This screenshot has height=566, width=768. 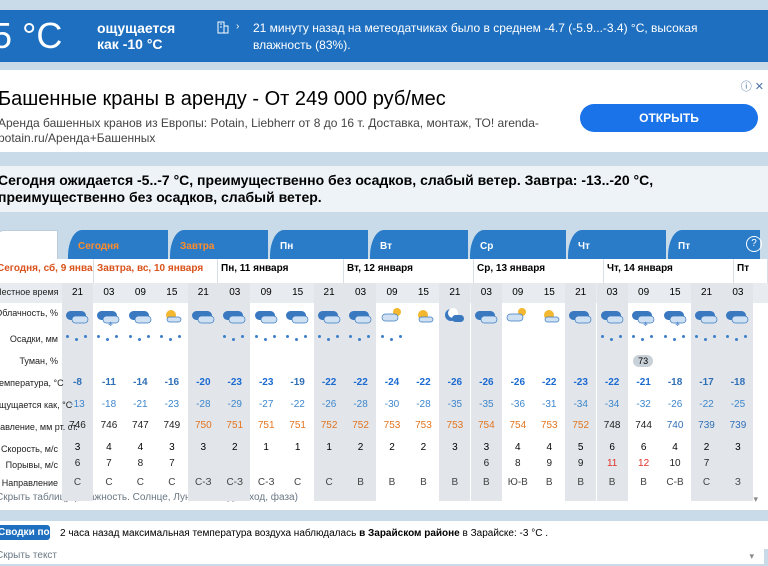 What do you see at coordinates (675, 292) in the screenshot?
I see `times-cell: 15` at bounding box center [675, 292].